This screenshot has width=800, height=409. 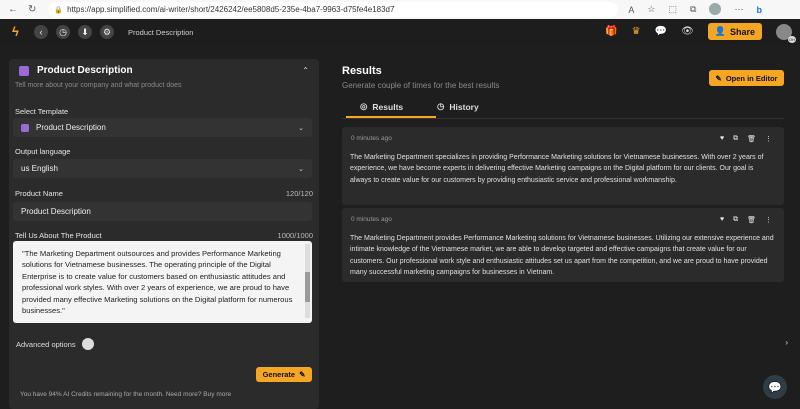 What do you see at coordinates (59, 10) in the screenshot?
I see `lock-icon: 🔒` at bounding box center [59, 10].